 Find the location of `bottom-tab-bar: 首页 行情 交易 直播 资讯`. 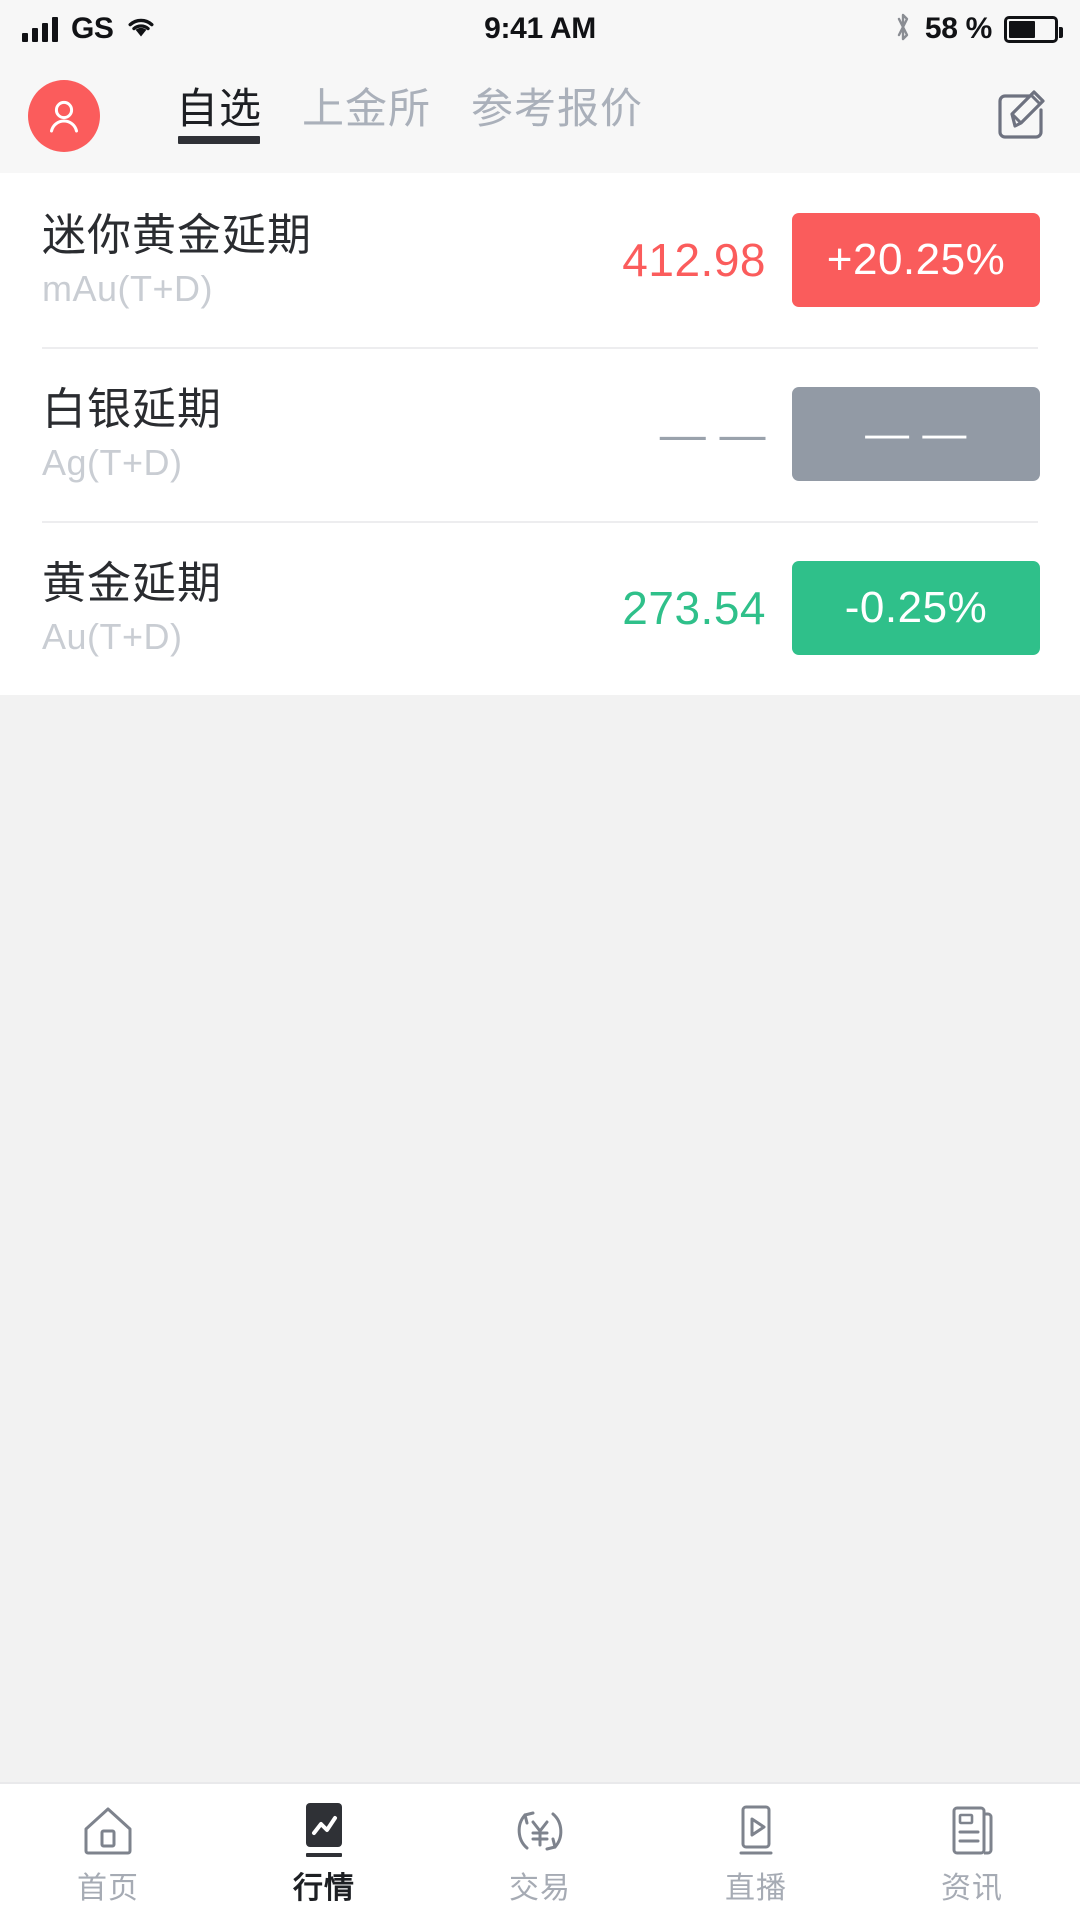

bottom-tab-bar: 首页 行情 交易 直播 资讯 is located at coordinates (540, 1851).